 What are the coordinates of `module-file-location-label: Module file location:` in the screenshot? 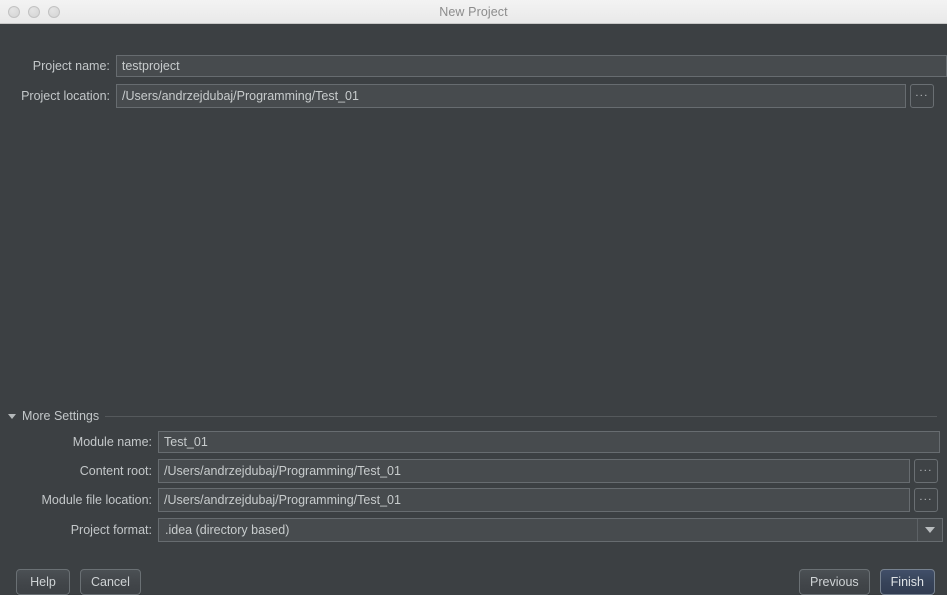 It's located at (96, 500).